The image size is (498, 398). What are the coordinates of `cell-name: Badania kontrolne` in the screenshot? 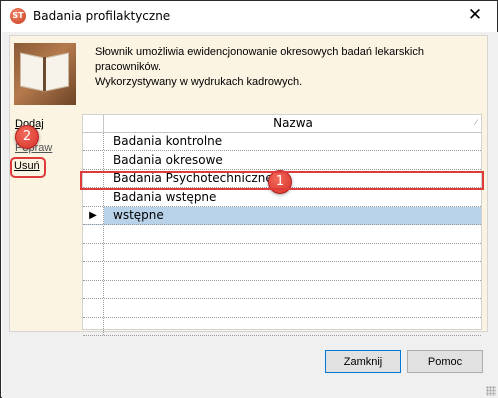 It's located at (167, 141).